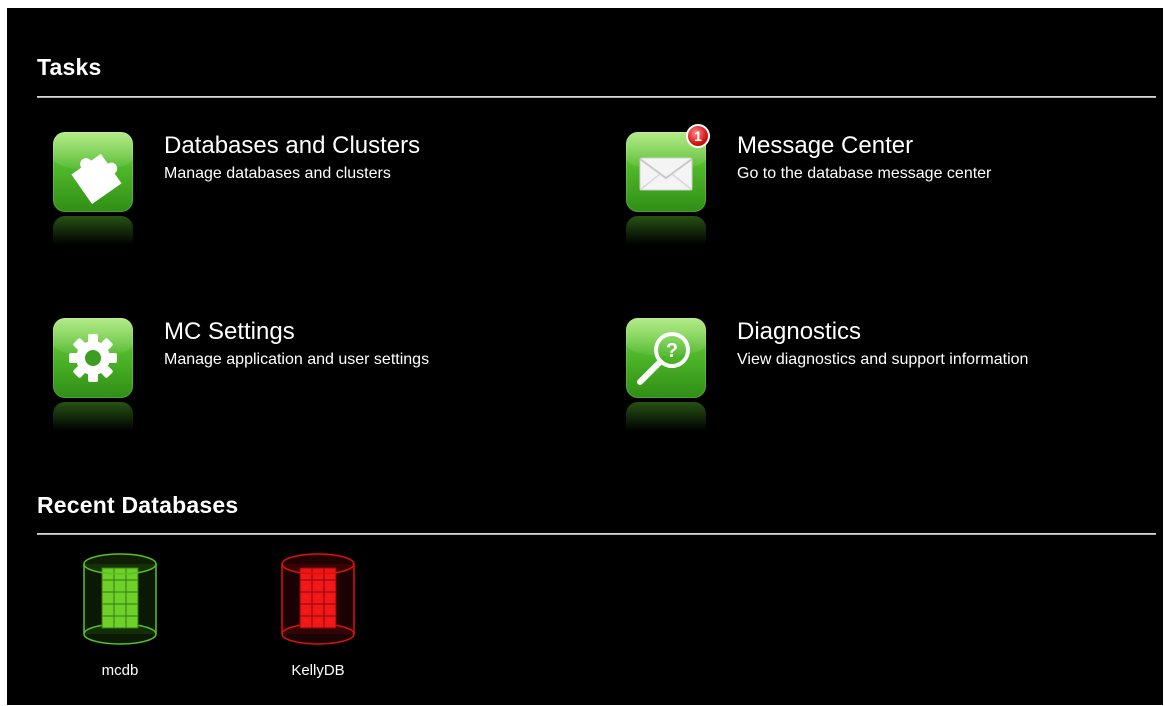 The height and width of the screenshot is (706, 1165). What do you see at coordinates (120, 670) in the screenshot?
I see `database-name: mcdb` at bounding box center [120, 670].